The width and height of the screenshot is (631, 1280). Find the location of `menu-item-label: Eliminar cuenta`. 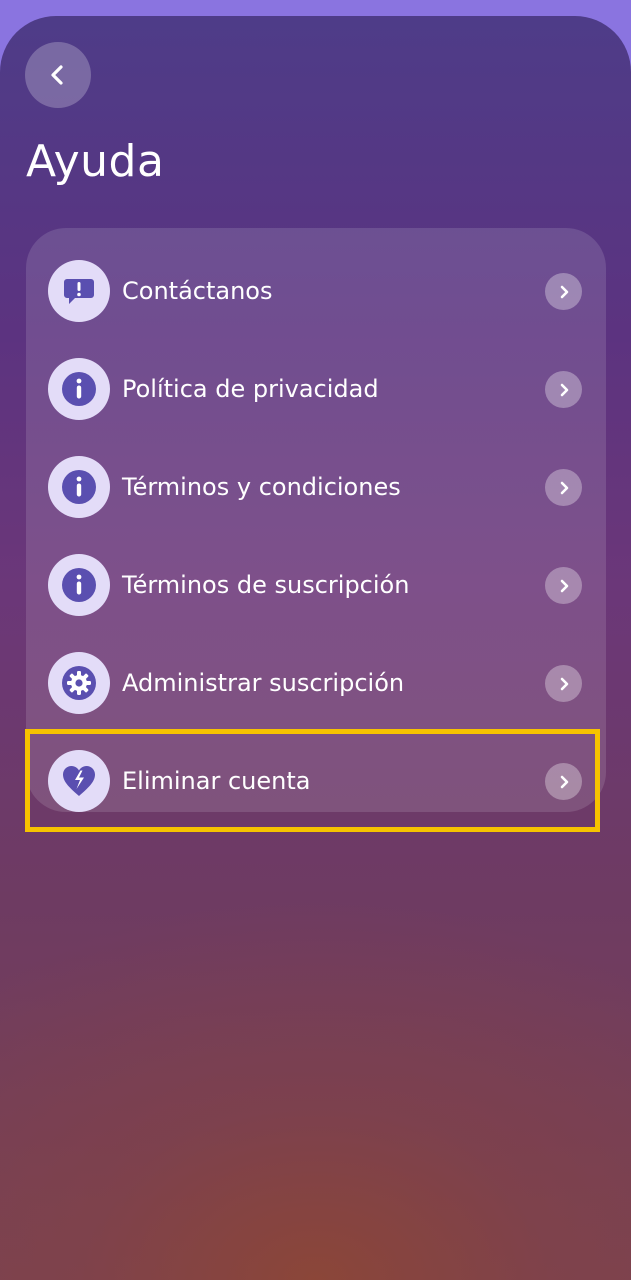

menu-item-label: Eliminar cuenta is located at coordinates (216, 781).